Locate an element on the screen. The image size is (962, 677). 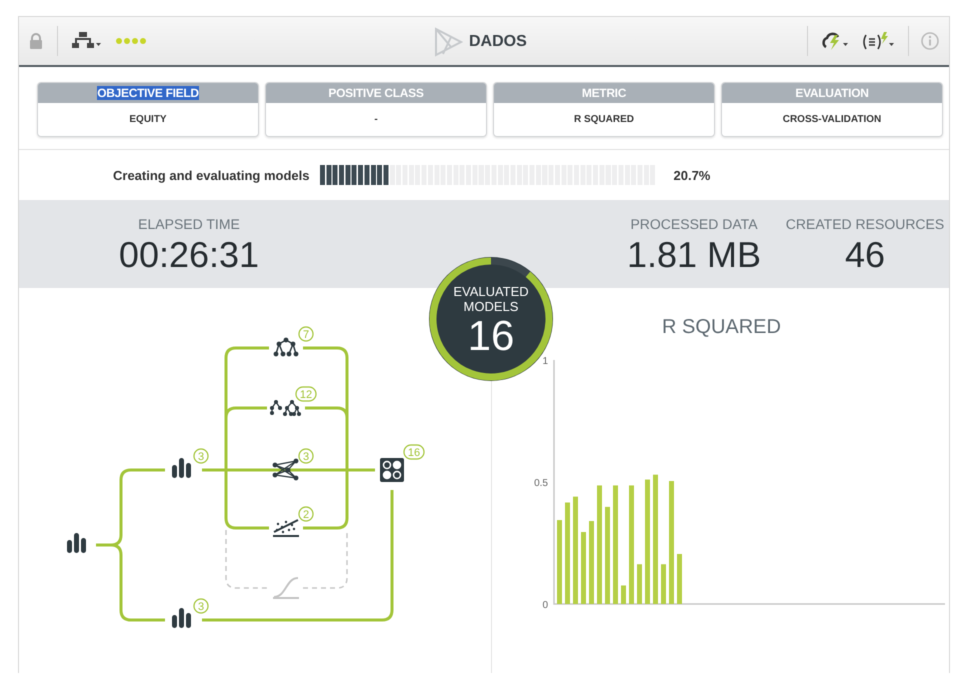
window-title: DADOS is located at coordinates (498, 42).